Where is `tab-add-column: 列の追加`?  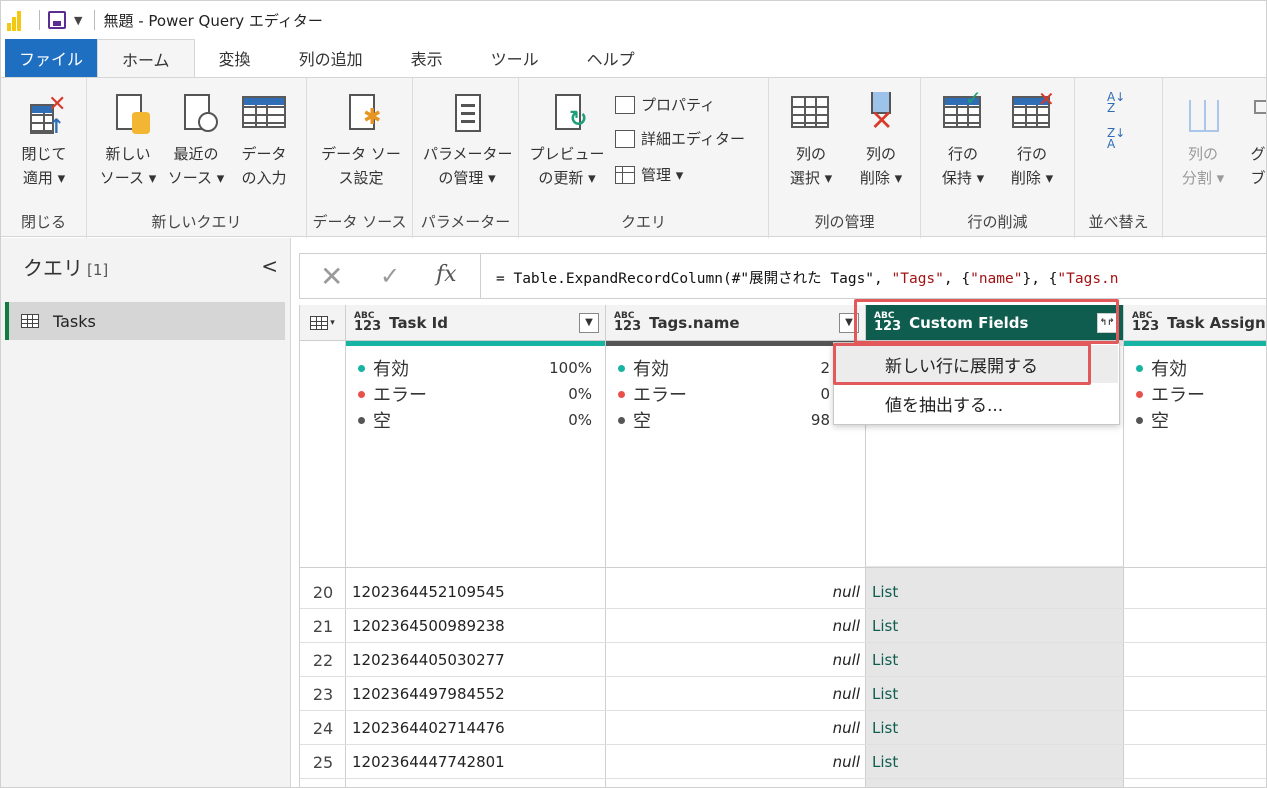 tab-add-column: 列の追加 is located at coordinates (331, 58).